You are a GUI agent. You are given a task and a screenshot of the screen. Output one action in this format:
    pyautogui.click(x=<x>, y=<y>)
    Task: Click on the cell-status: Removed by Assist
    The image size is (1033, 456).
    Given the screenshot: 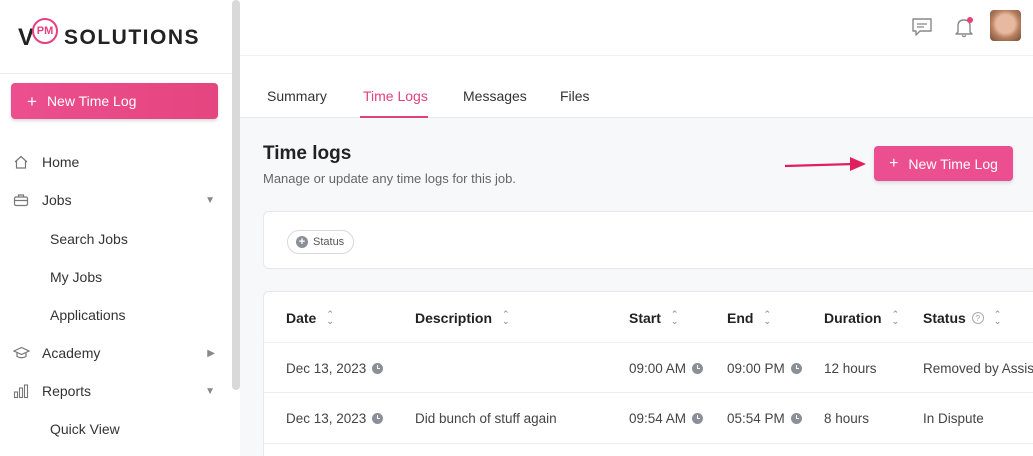 What is the action you would take?
    pyautogui.click(x=978, y=368)
    